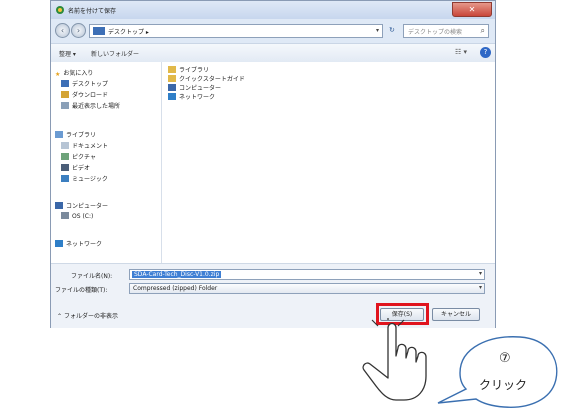 The height and width of the screenshot is (413, 562). Describe the element at coordinates (483, 31) in the screenshot. I see `search-icon: ⌕` at that location.